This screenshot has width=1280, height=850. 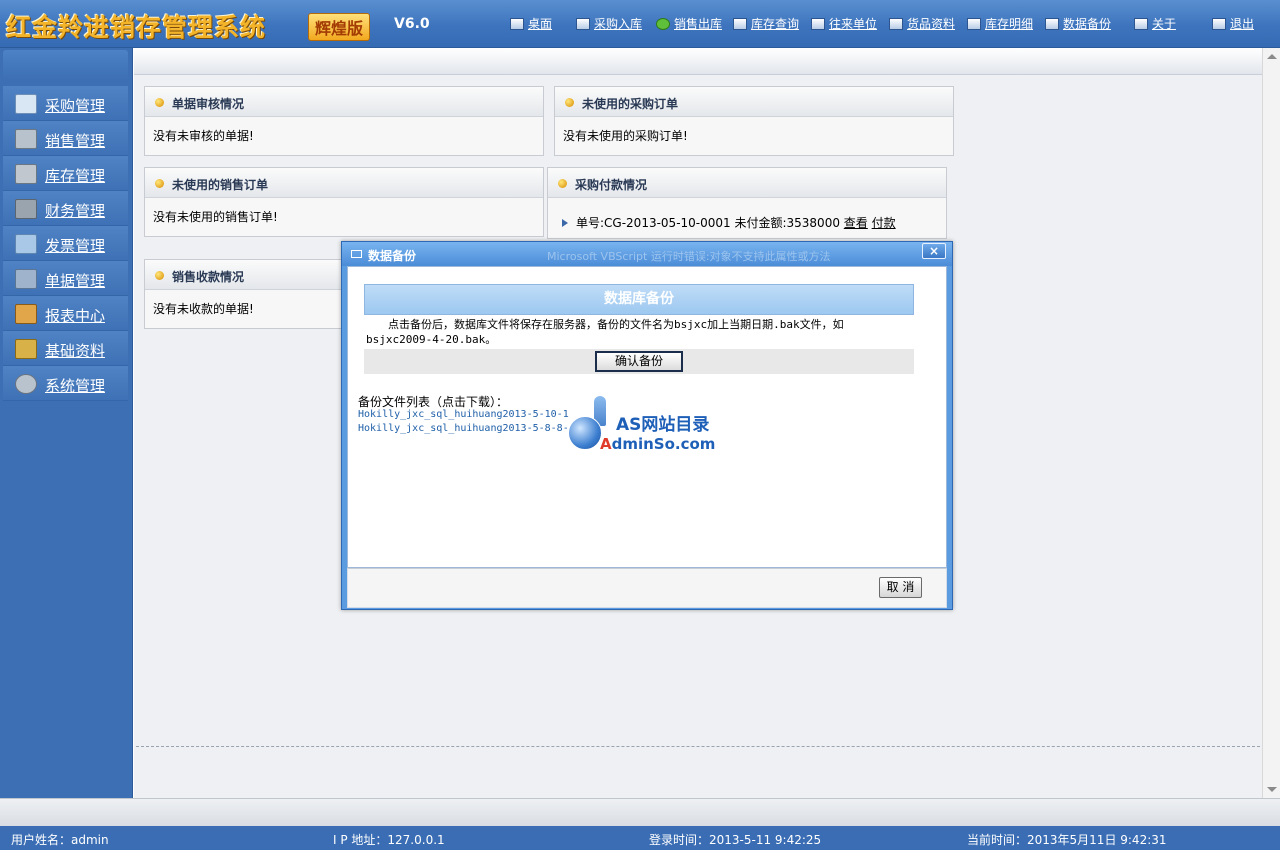 I want to click on truck-icon, so click(x=26, y=314).